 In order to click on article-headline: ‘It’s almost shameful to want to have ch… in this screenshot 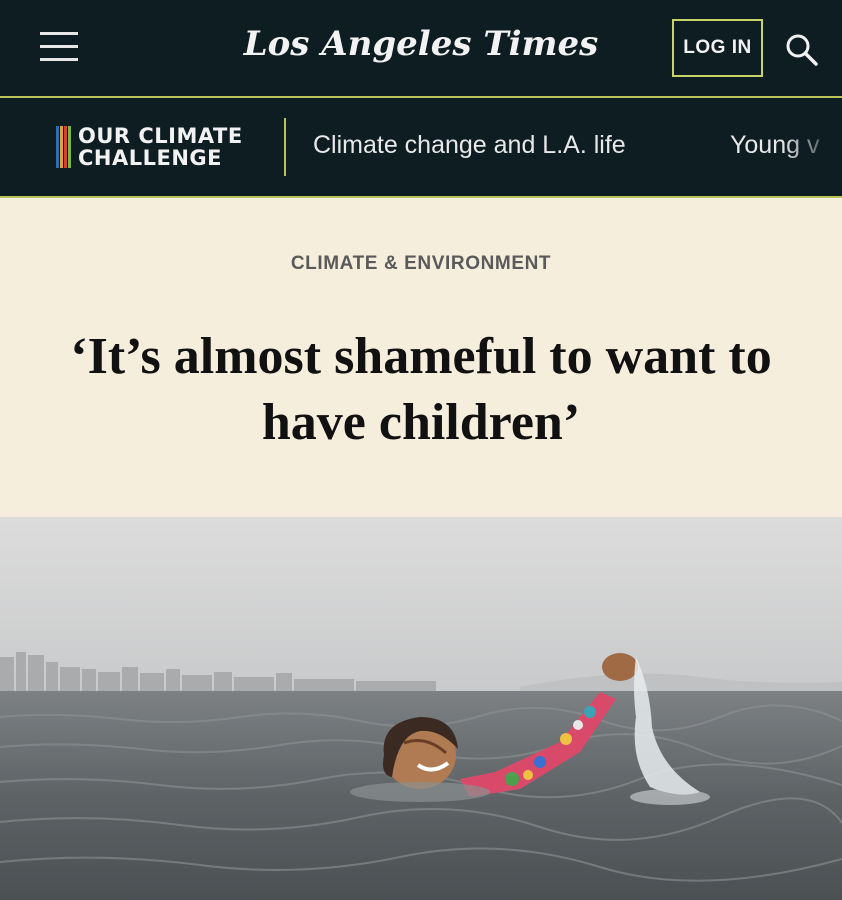, I will do `click(421, 389)`.